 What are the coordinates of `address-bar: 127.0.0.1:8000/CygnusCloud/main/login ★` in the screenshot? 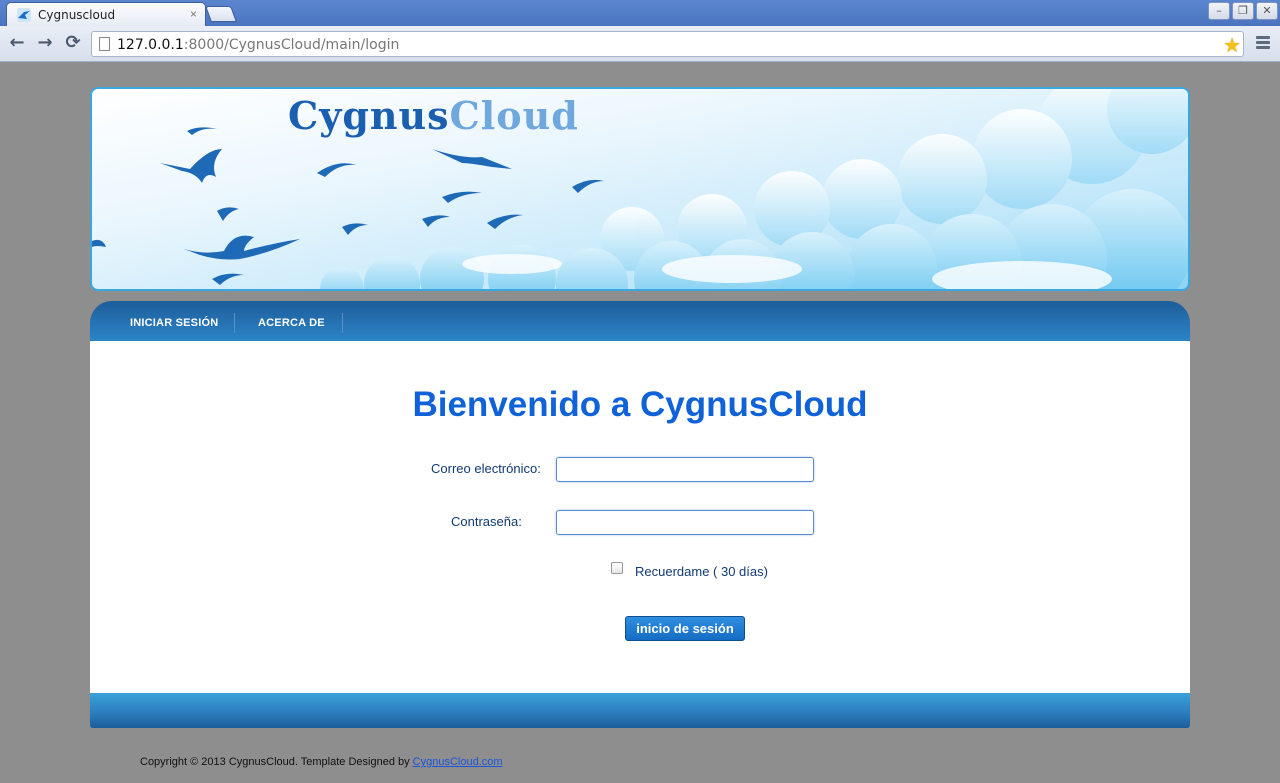 It's located at (667, 44).